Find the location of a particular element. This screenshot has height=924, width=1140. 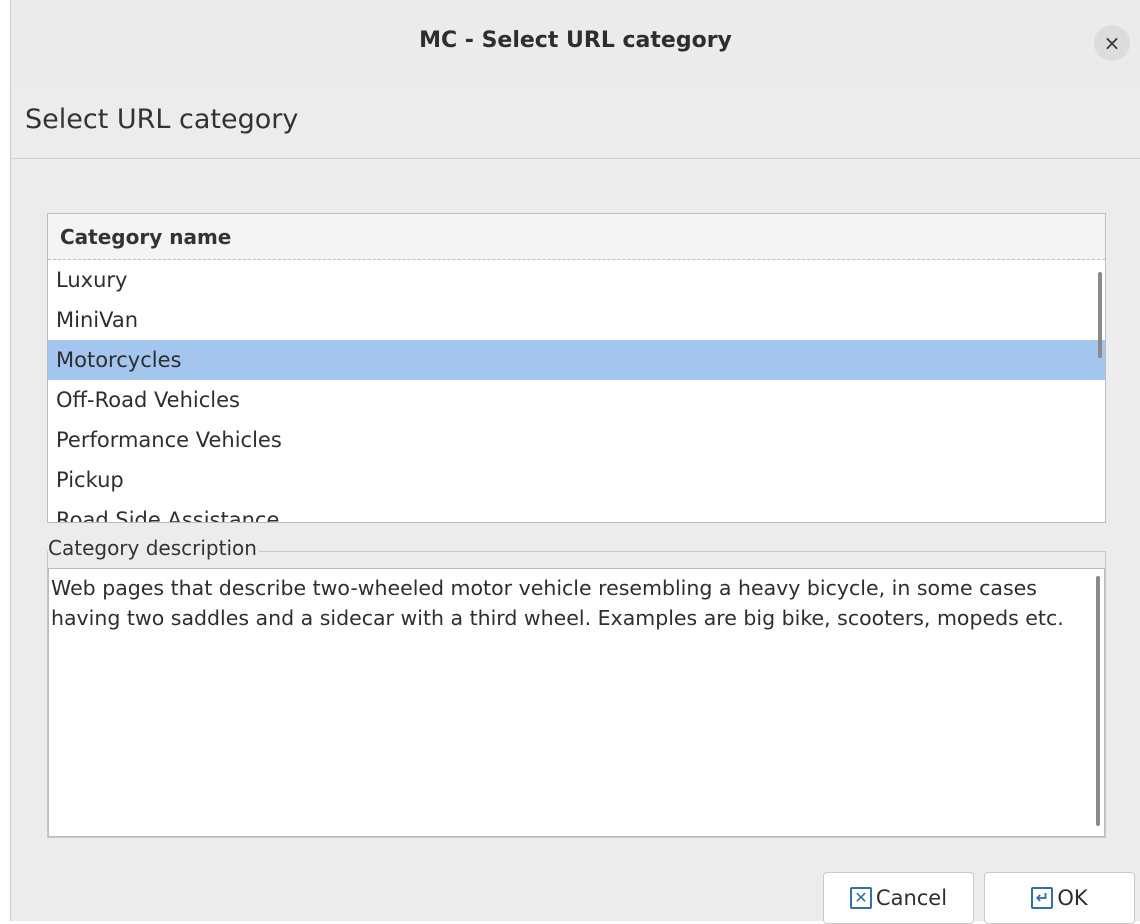

close-button: × is located at coordinates (1112, 43).